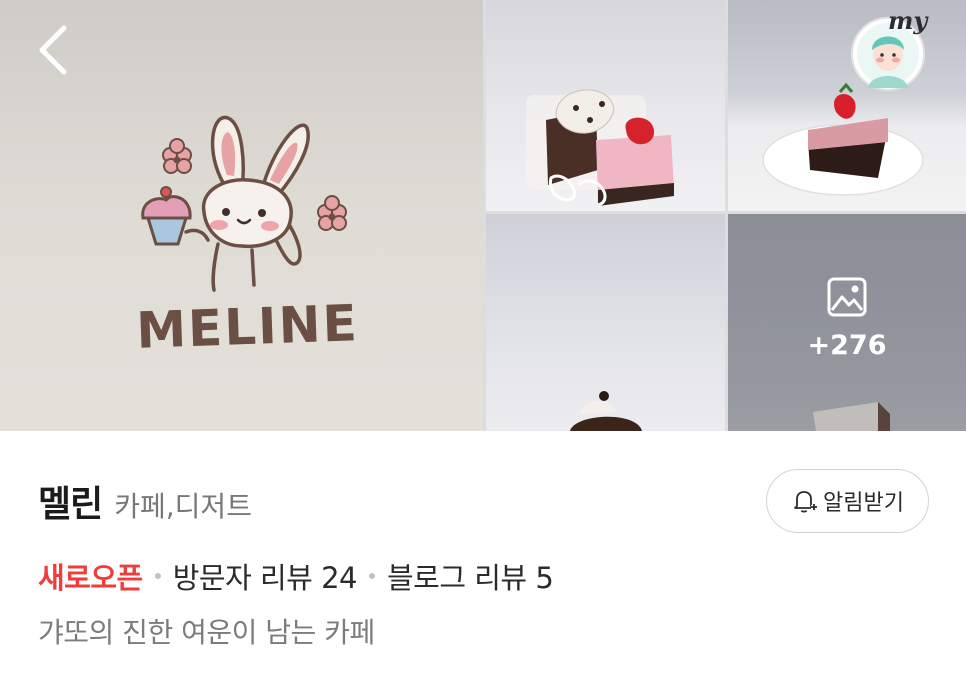 The width and height of the screenshot is (966, 683). Describe the element at coordinates (847, 322) in the screenshot. I see `more-photos-overlay` at that location.